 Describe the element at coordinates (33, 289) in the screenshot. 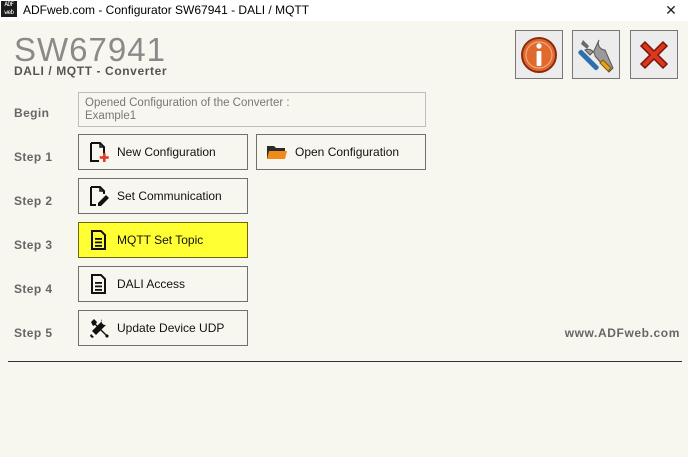

I see `step-4-label: Step 4` at that location.